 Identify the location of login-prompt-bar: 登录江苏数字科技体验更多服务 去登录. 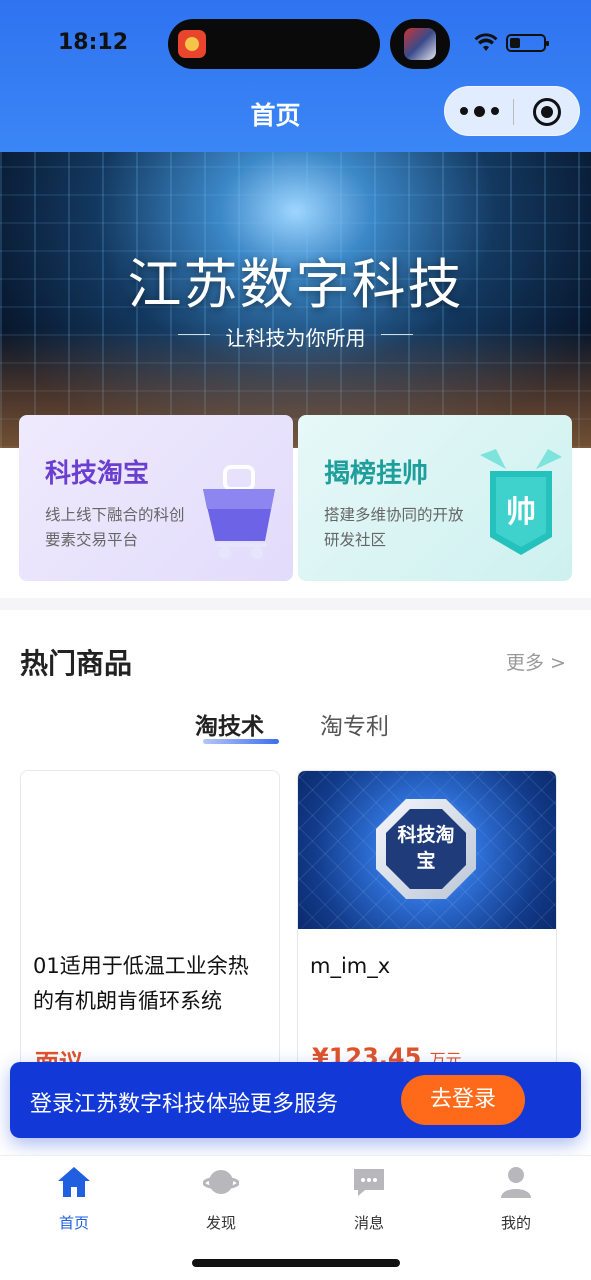
(295, 1100).